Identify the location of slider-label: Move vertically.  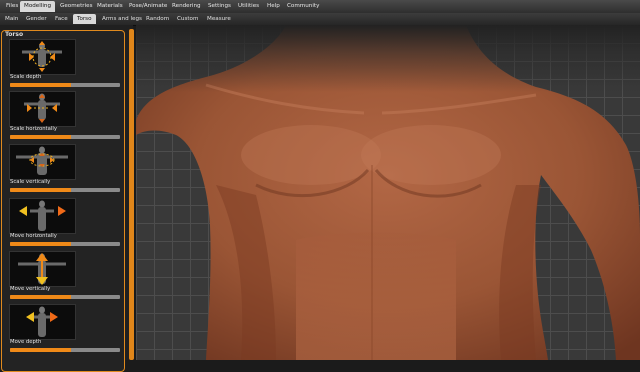
(30, 289).